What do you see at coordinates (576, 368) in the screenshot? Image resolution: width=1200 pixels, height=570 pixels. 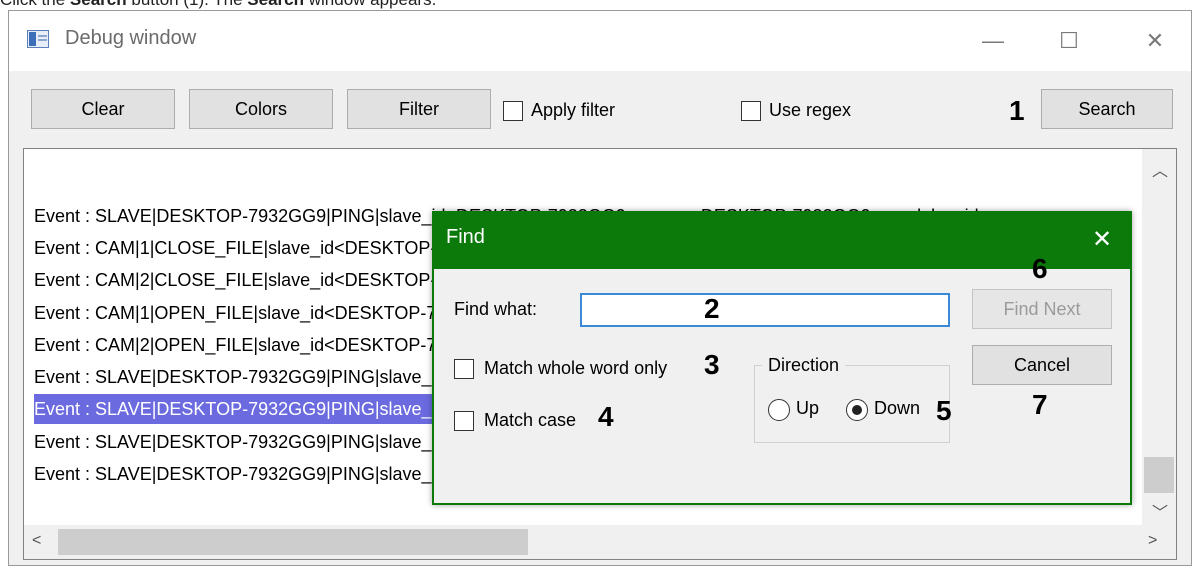 I see `match-whole-word-label: Match whole word only` at bounding box center [576, 368].